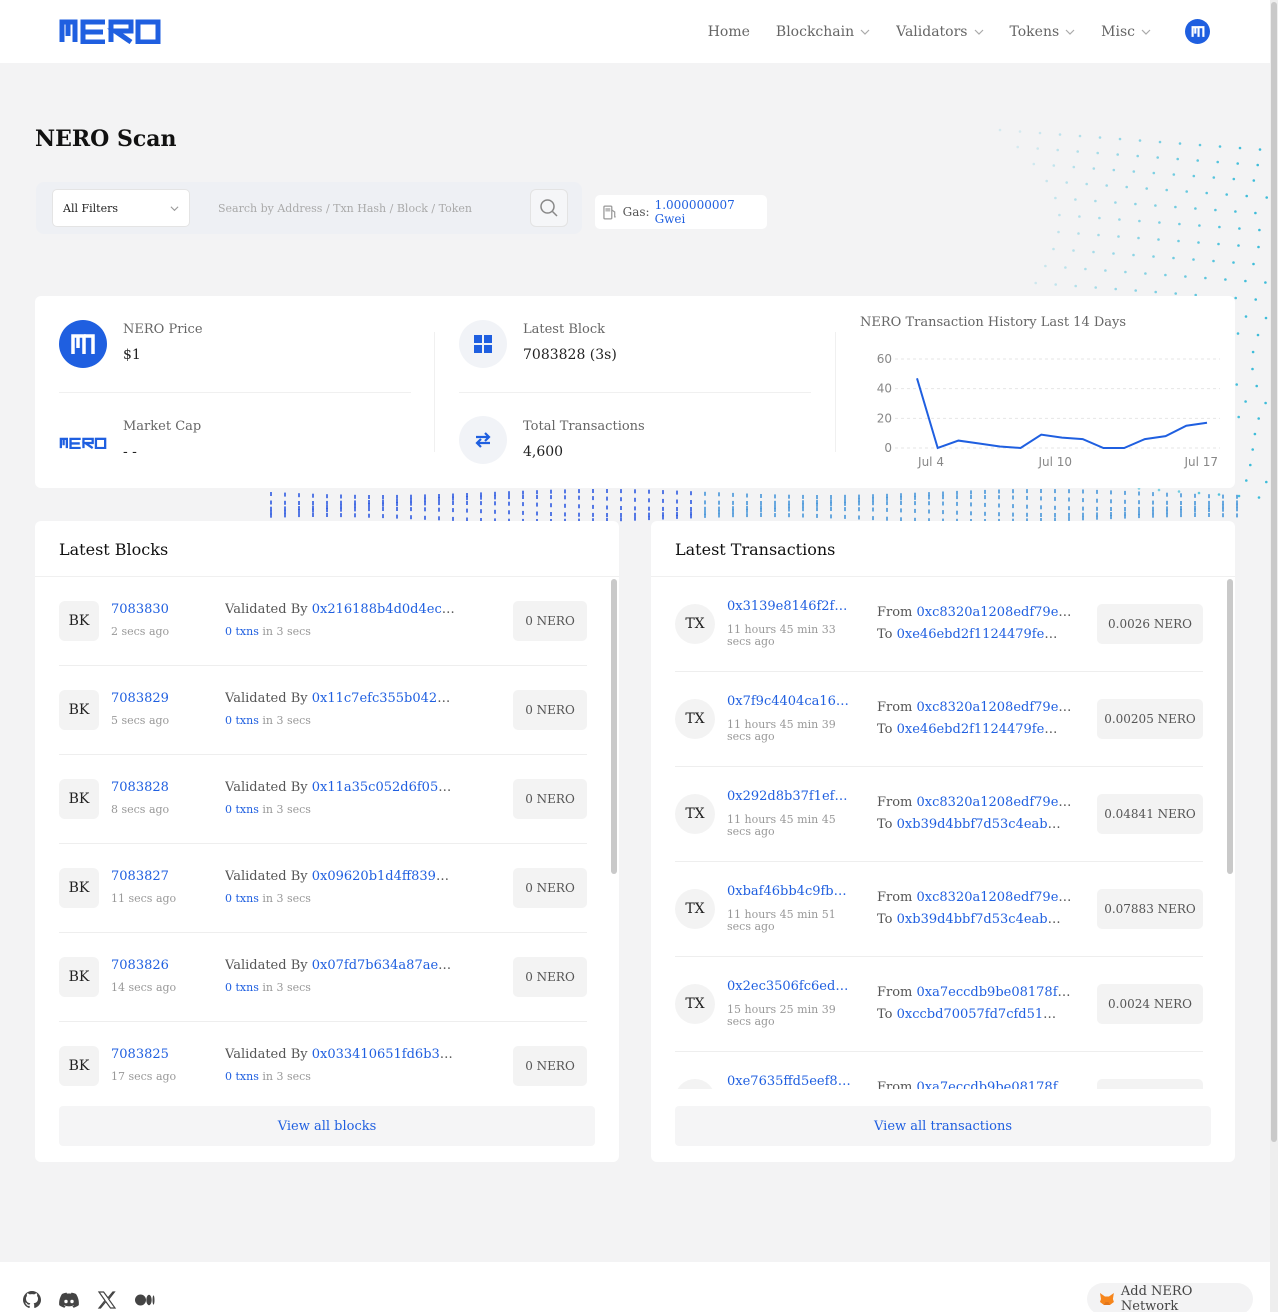 The image size is (1278, 1312). What do you see at coordinates (1201, 462) in the screenshot?
I see `chart-x-tick-label: Jul 17` at bounding box center [1201, 462].